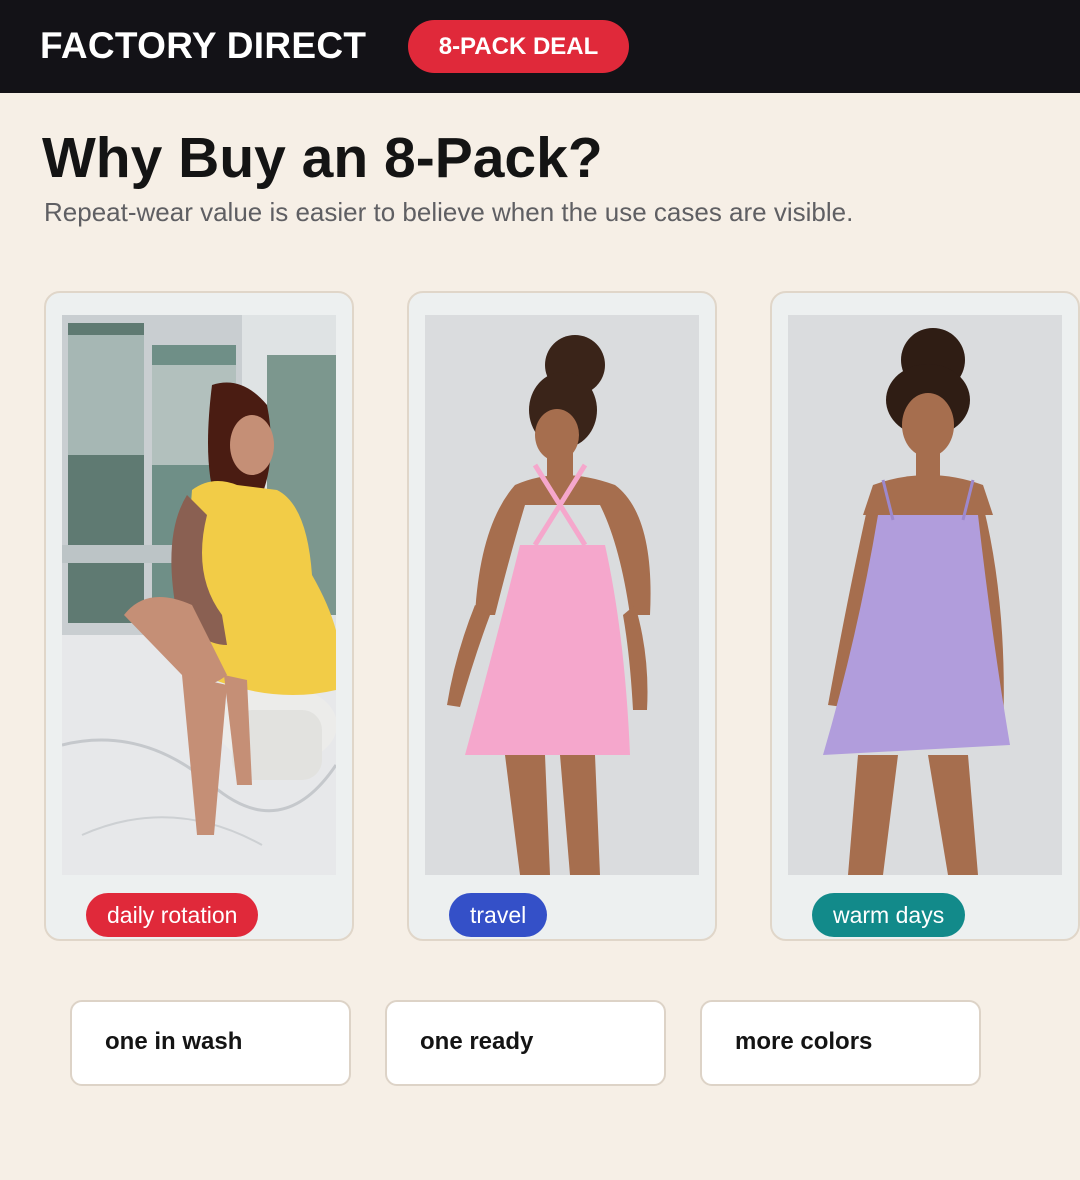 This screenshot has height=1180, width=1080. I want to click on use-case-tag: travel, so click(498, 915).